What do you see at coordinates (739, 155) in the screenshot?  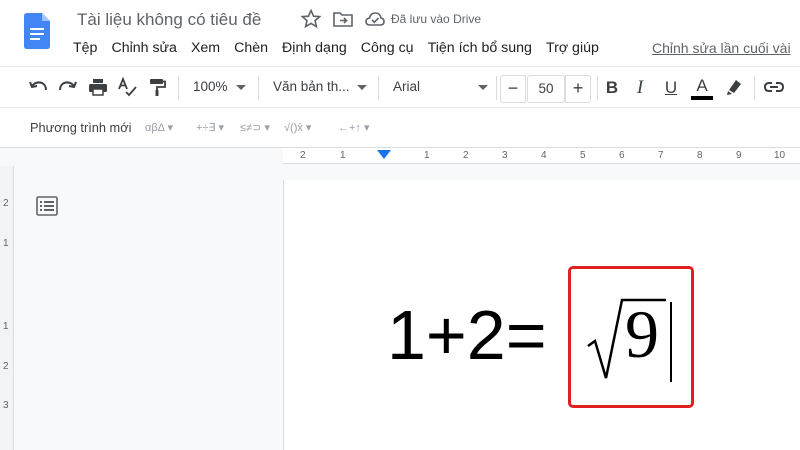 I see `ruler-number: 9` at bounding box center [739, 155].